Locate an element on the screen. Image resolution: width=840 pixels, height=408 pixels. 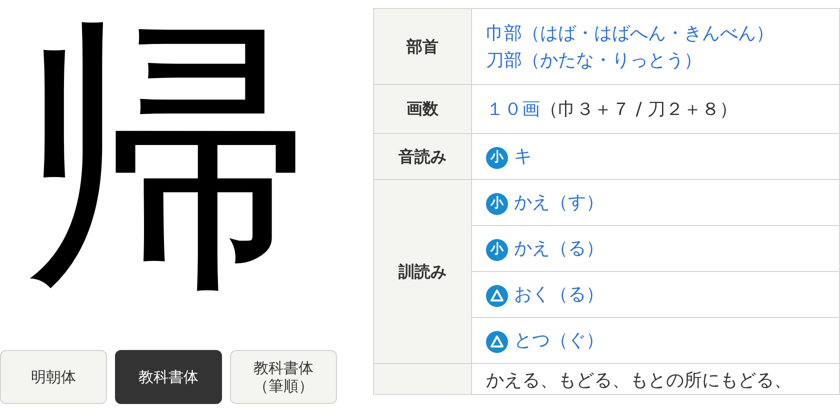
row-header: 訓読み is located at coordinates (422, 271).